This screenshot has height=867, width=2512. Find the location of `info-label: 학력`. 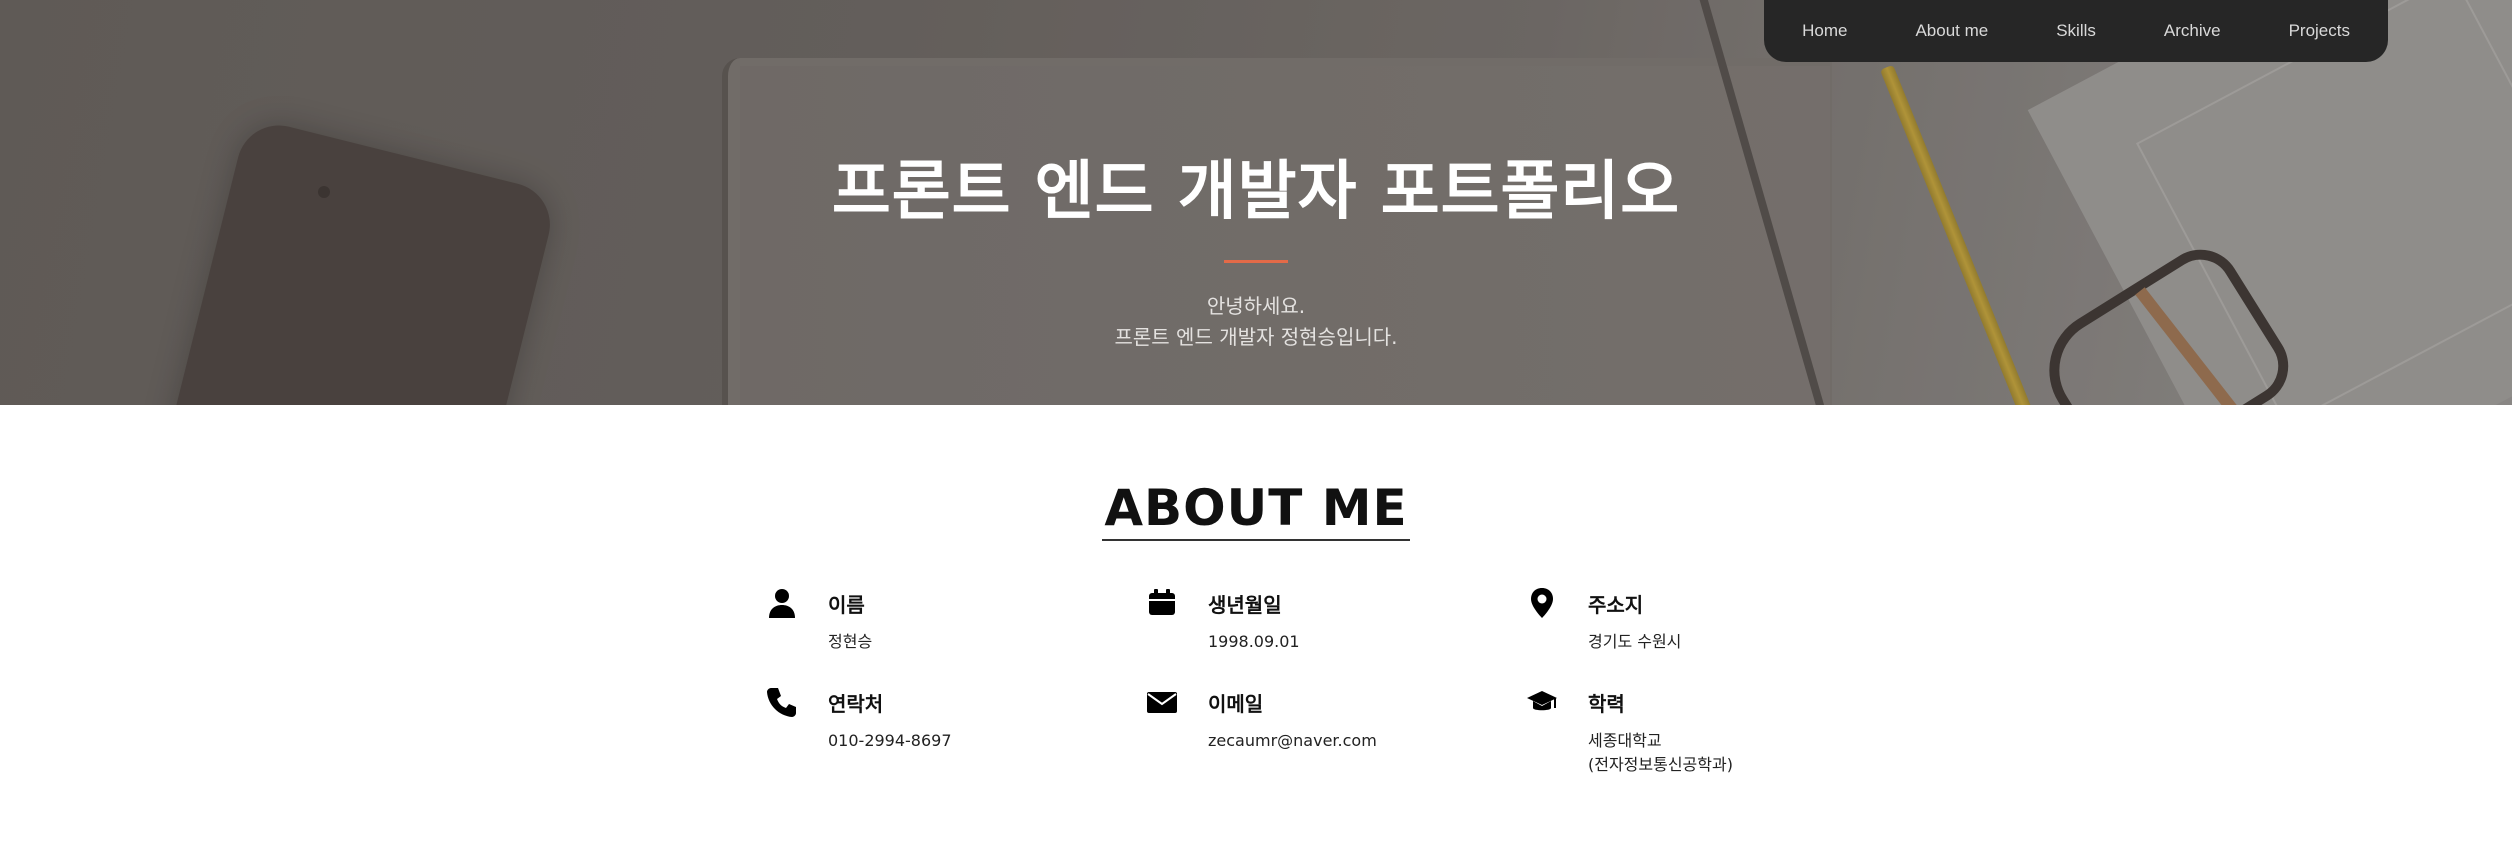

info-label: 학력 is located at coordinates (1606, 704).